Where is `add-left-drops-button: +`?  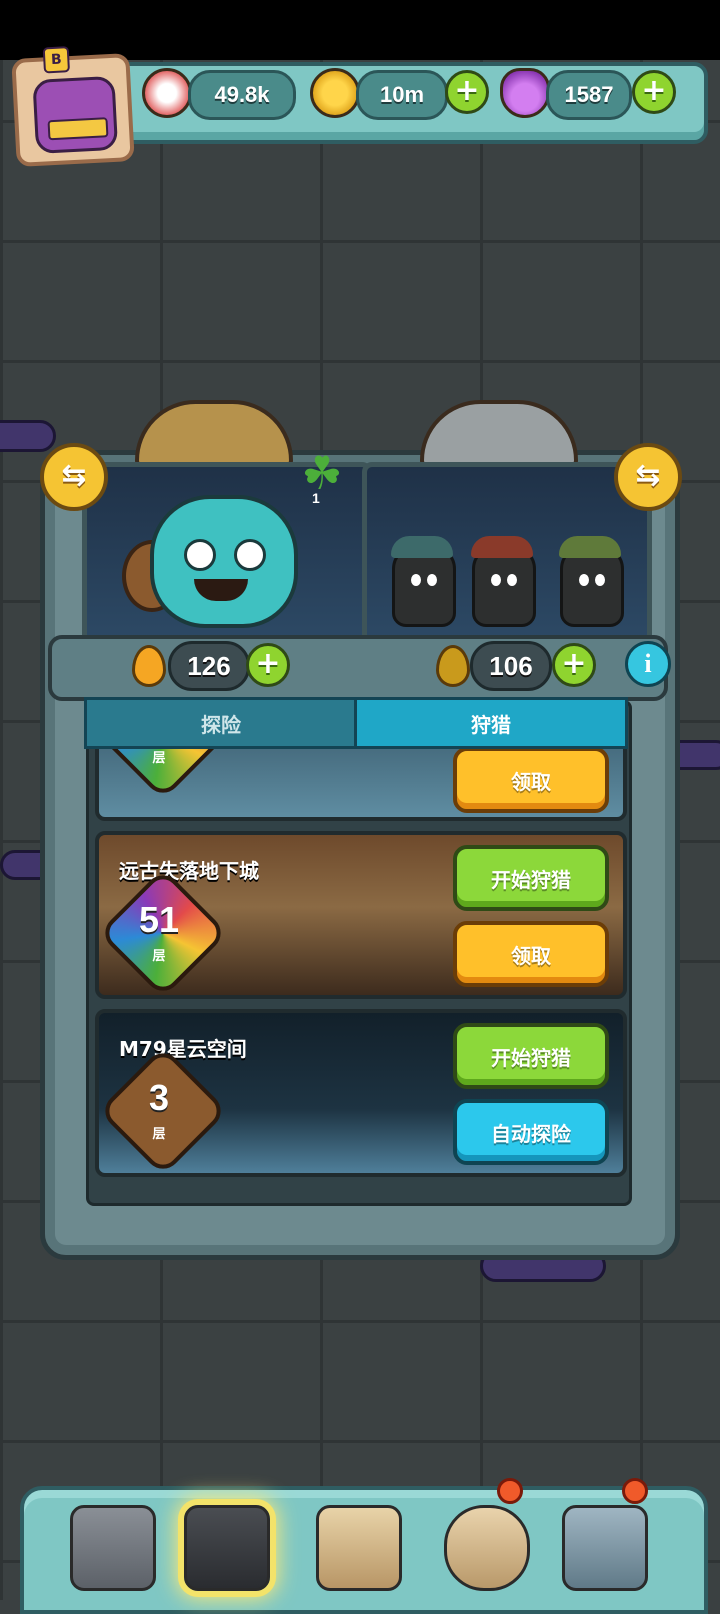 add-left-drops-button: + is located at coordinates (268, 665).